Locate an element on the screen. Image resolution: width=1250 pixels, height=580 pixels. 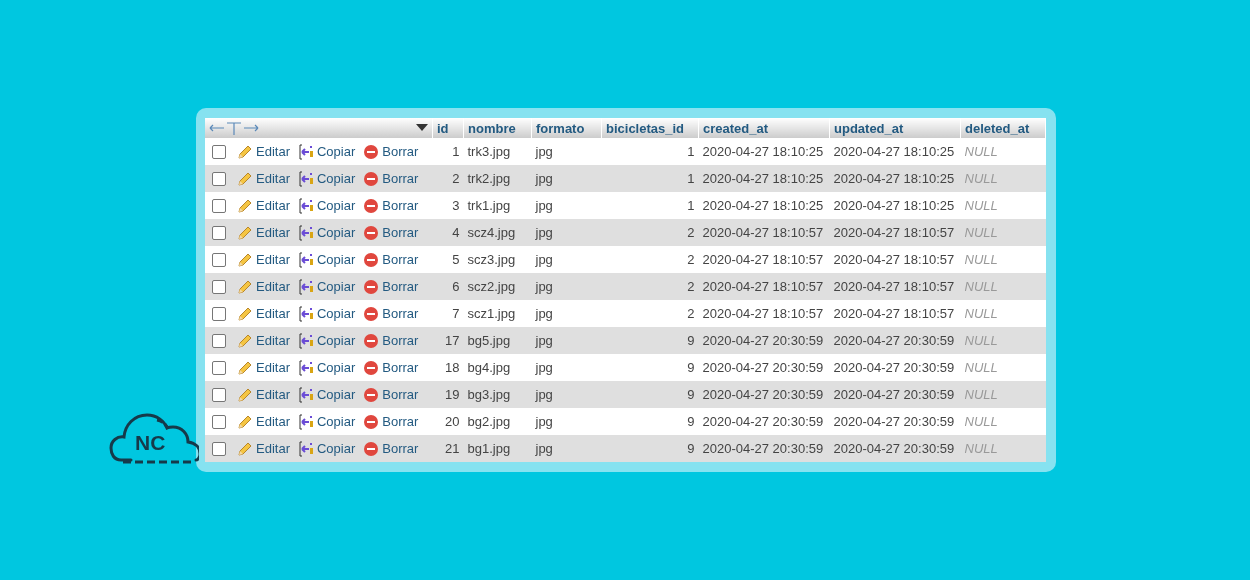
column-header: formato is located at coordinates (566, 128).